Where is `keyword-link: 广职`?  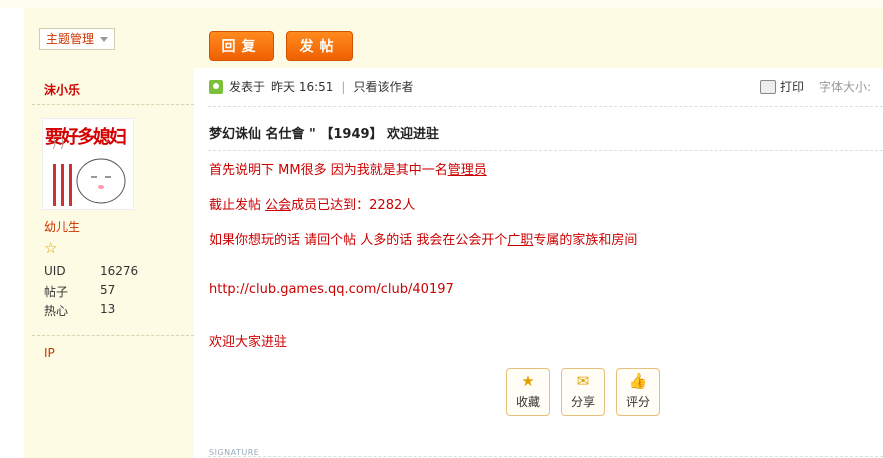 keyword-link: 广职 is located at coordinates (520, 240).